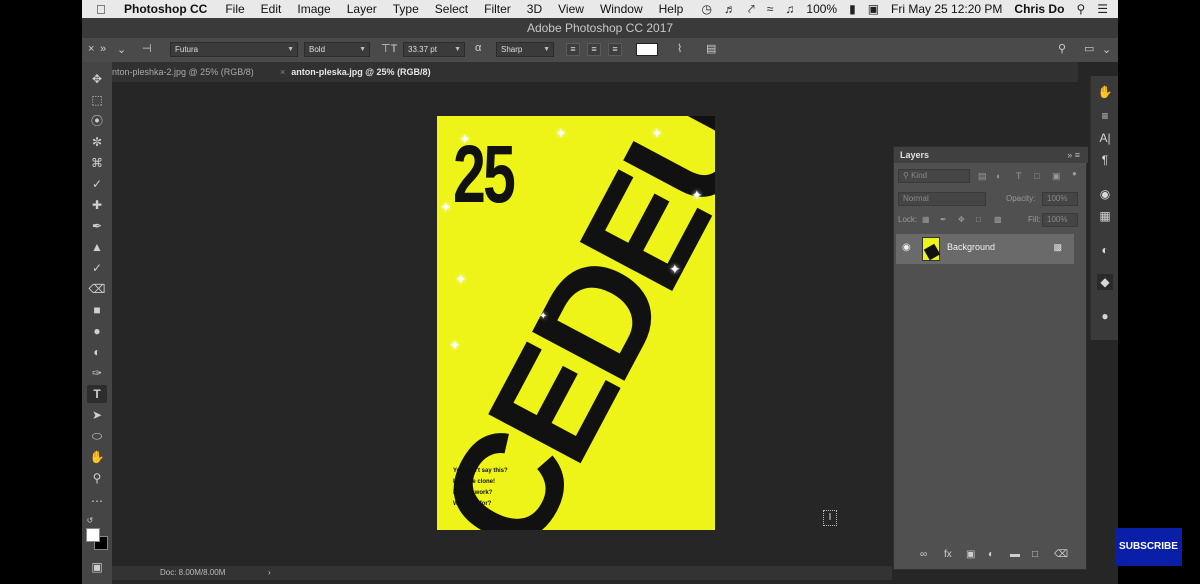 The height and width of the screenshot is (584, 1200). What do you see at coordinates (362, 9) in the screenshot?
I see `menu-layer: Layer` at bounding box center [362, 9].